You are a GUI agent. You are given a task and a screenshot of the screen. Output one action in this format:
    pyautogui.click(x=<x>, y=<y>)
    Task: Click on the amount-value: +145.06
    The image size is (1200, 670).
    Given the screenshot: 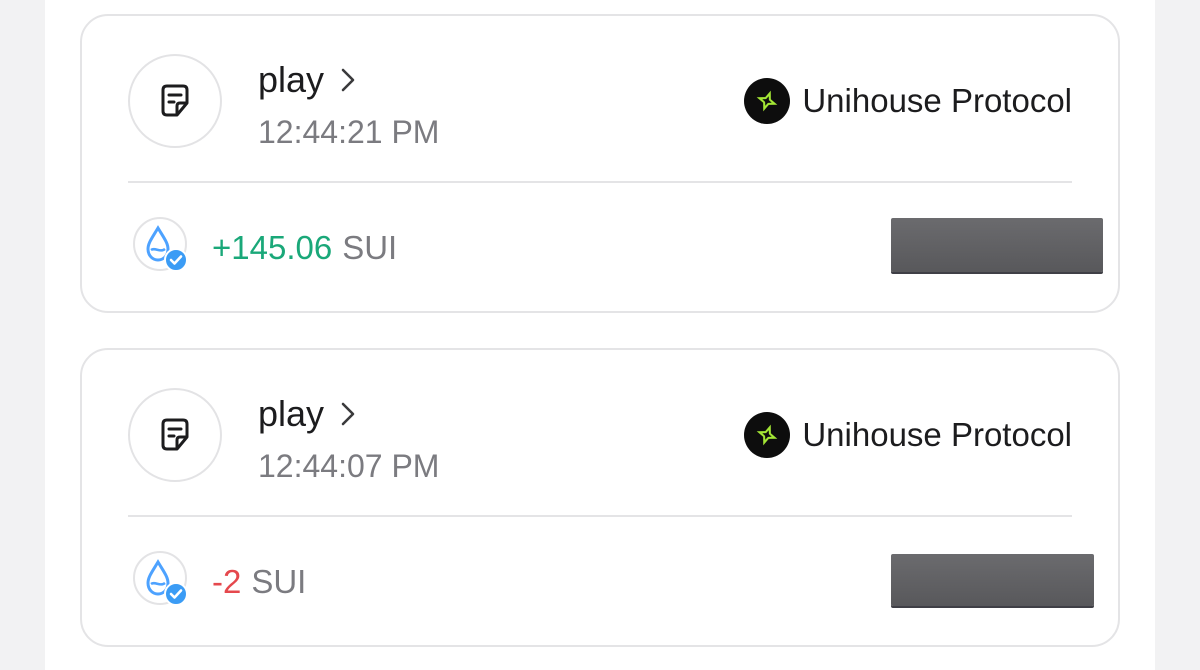 What is the action you would take?
    pyautogui.click(x=272, y=247)
    